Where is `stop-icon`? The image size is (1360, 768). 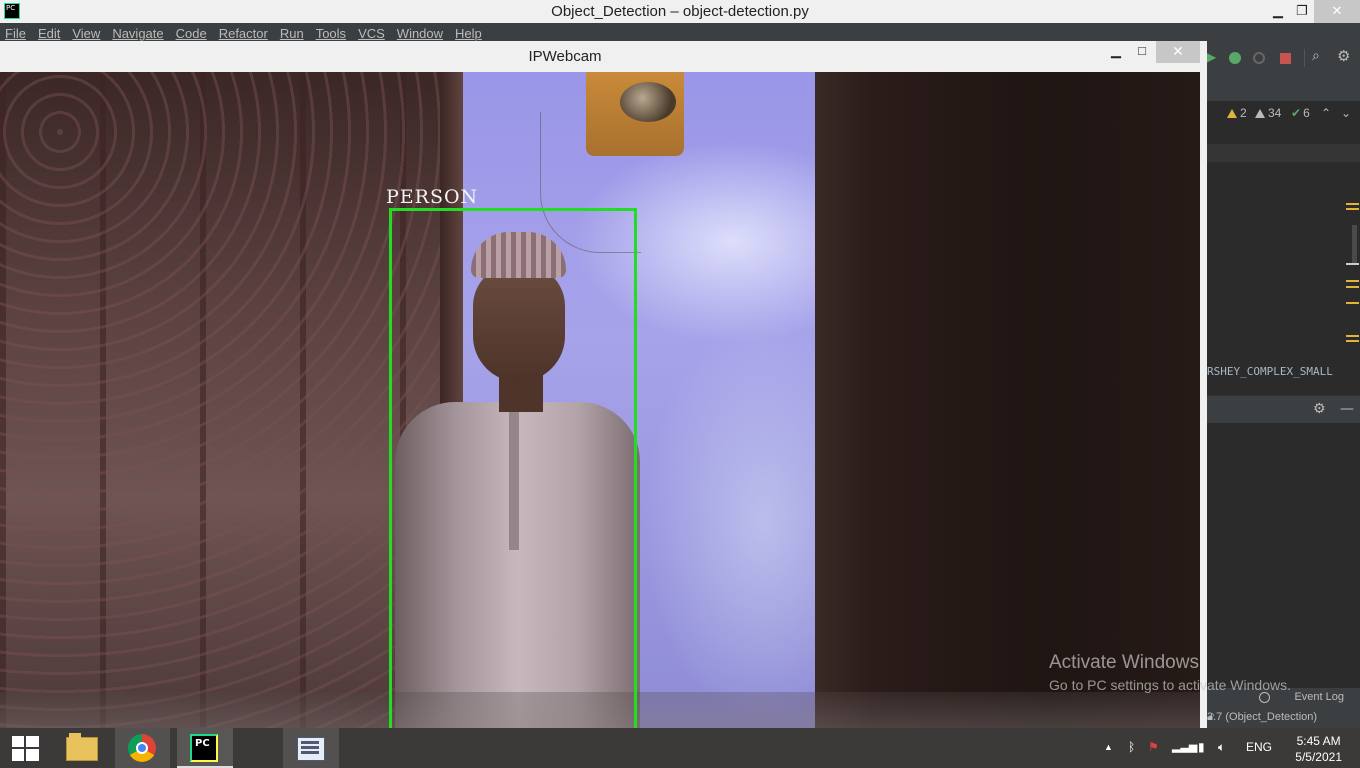
stop-icon is located at coordinates (1285, 58).